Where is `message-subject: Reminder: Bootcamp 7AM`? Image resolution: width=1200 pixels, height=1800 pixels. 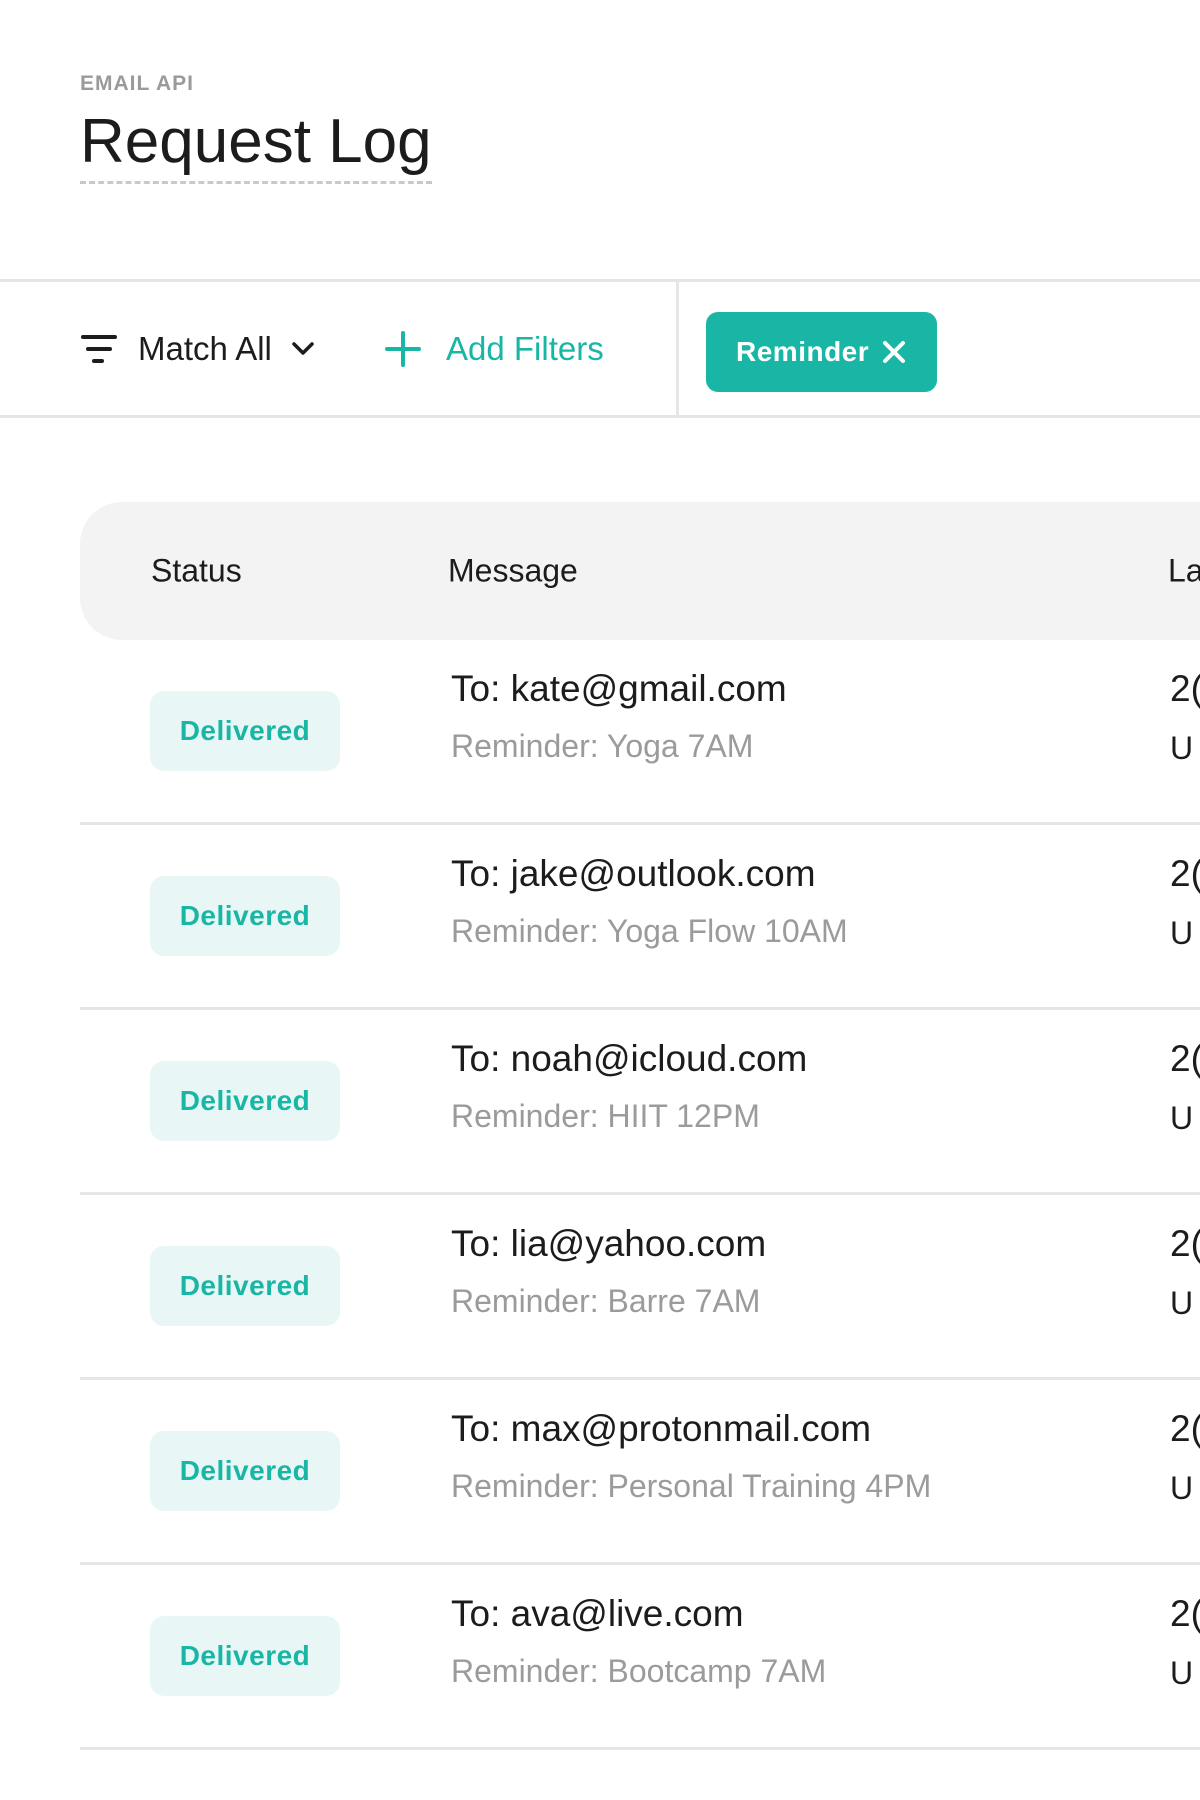 message-subject: Reminder: Bootcamp 7AM is located at coordinates (639, 1671).